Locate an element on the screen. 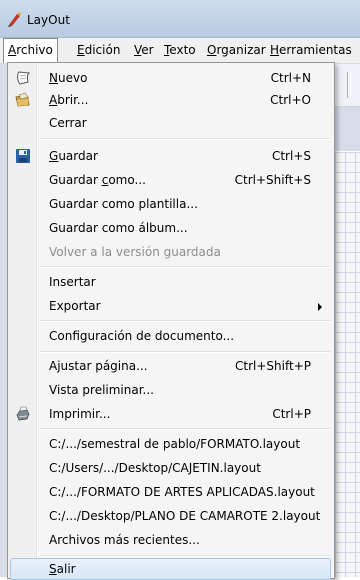 The height and width of the screenshot is (580, 360). layout-app-icon is located at coordinates (14, 19).